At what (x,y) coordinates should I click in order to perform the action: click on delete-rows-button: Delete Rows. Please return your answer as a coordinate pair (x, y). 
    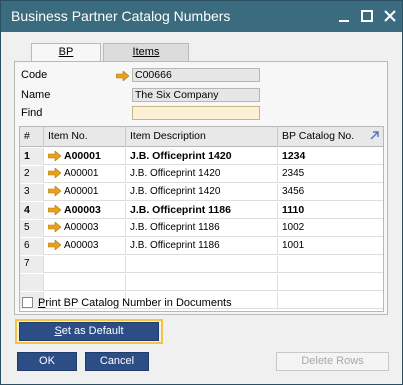
    Looking at the image, I should click on (332, 361).